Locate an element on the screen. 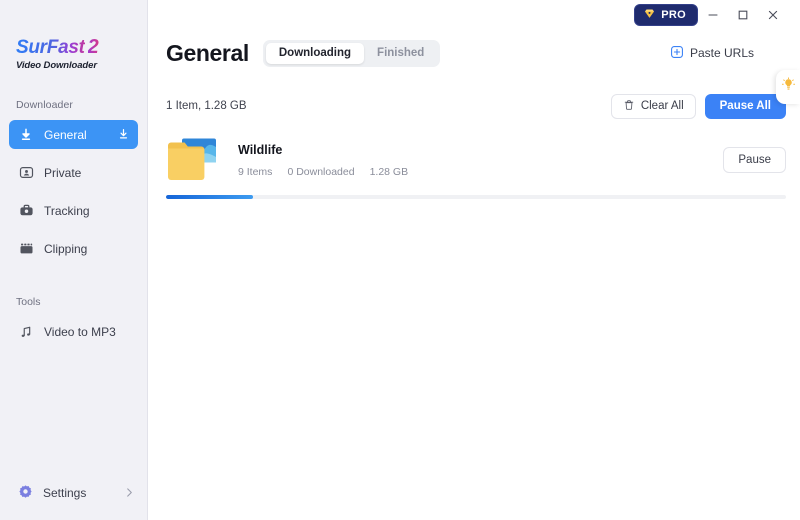 The image size is (800, 520). sidebar-item-label: Clipping is located at coordinates (66, 248).